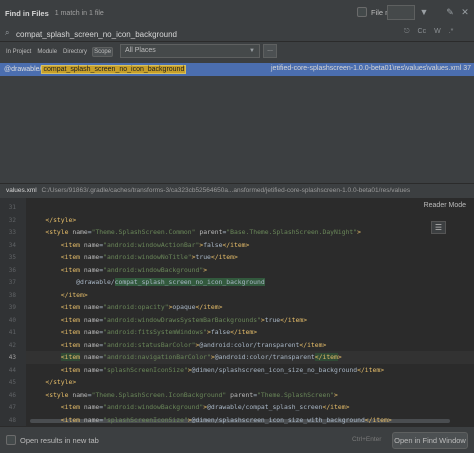 This screenshot has height=453, width=474. Describe the element at coordinates (7, 32) in the screenshot. I see `search-icon: ⌕` at that location.